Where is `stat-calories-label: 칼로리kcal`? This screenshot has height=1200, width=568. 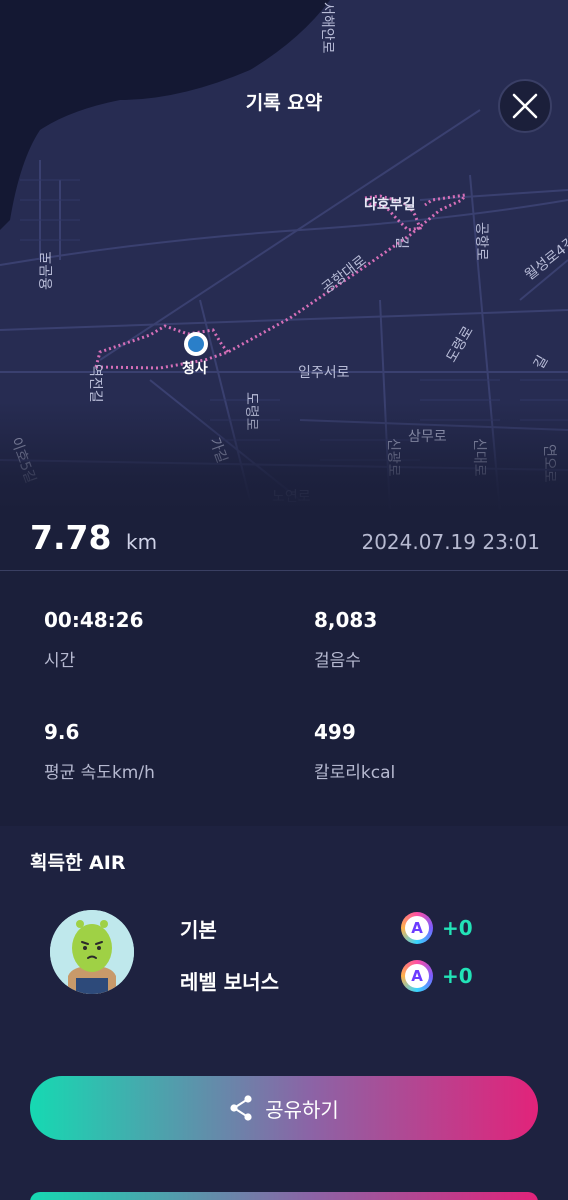 stat-calories-label: 칼로리kcal is located at coordinates (355, 773).